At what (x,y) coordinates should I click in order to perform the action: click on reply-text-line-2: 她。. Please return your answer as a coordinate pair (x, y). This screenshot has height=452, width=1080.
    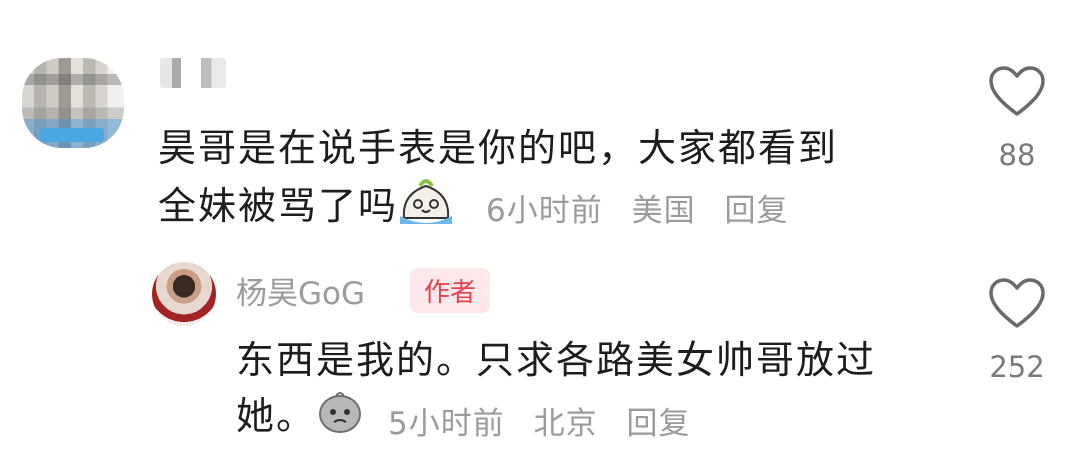
    Looking at the image, I should click on (300, 418).